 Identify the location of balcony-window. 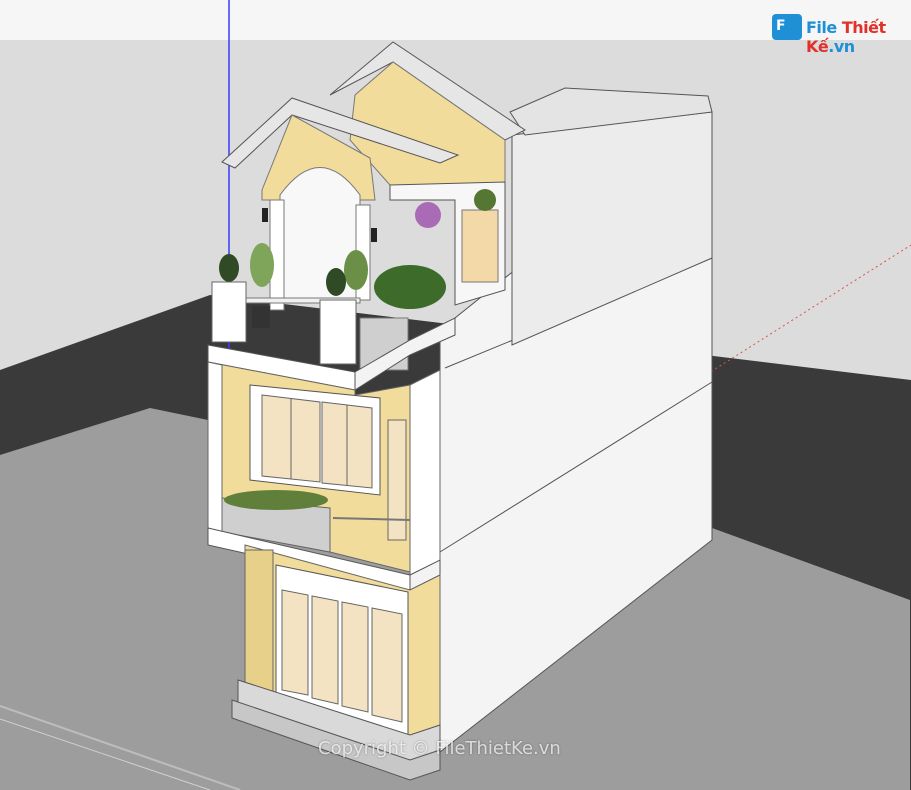
(480, 246).